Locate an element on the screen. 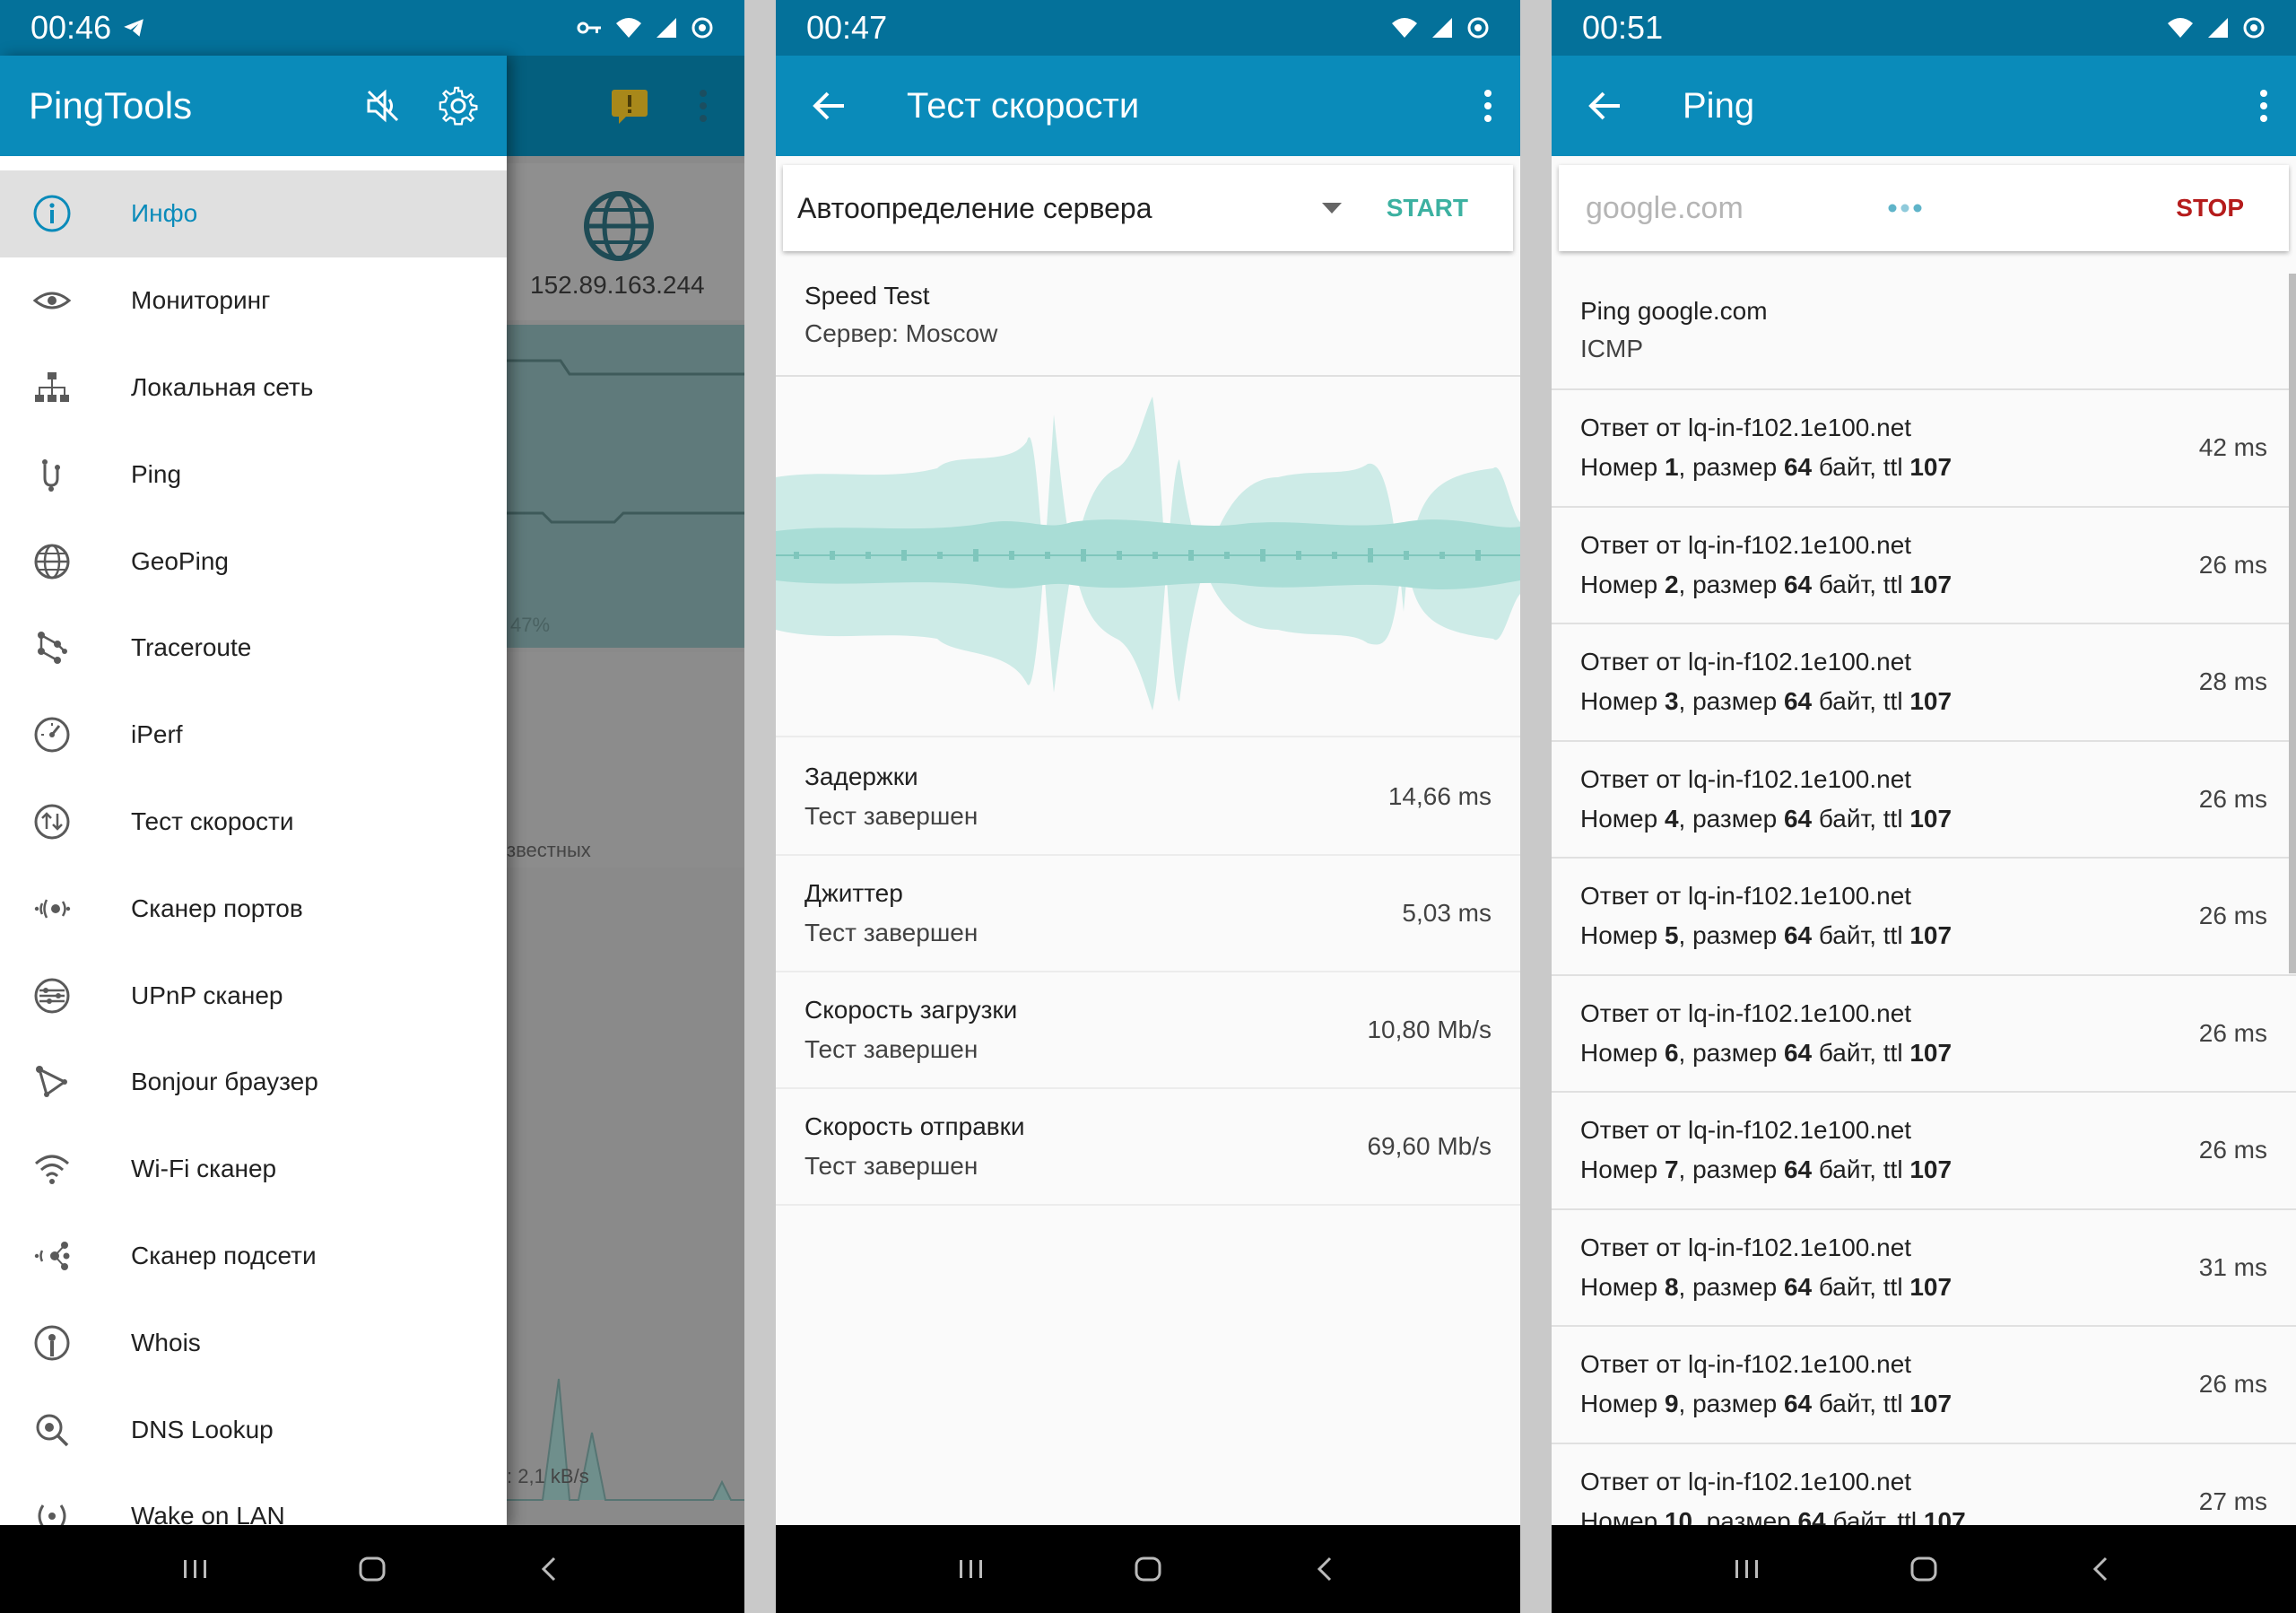 Image resolution: width=2296 pixels, height=1613 pixels. reply-details: Номер 9, размер 64 байт, ttl 107 is located at coordinates (1766, 1404).